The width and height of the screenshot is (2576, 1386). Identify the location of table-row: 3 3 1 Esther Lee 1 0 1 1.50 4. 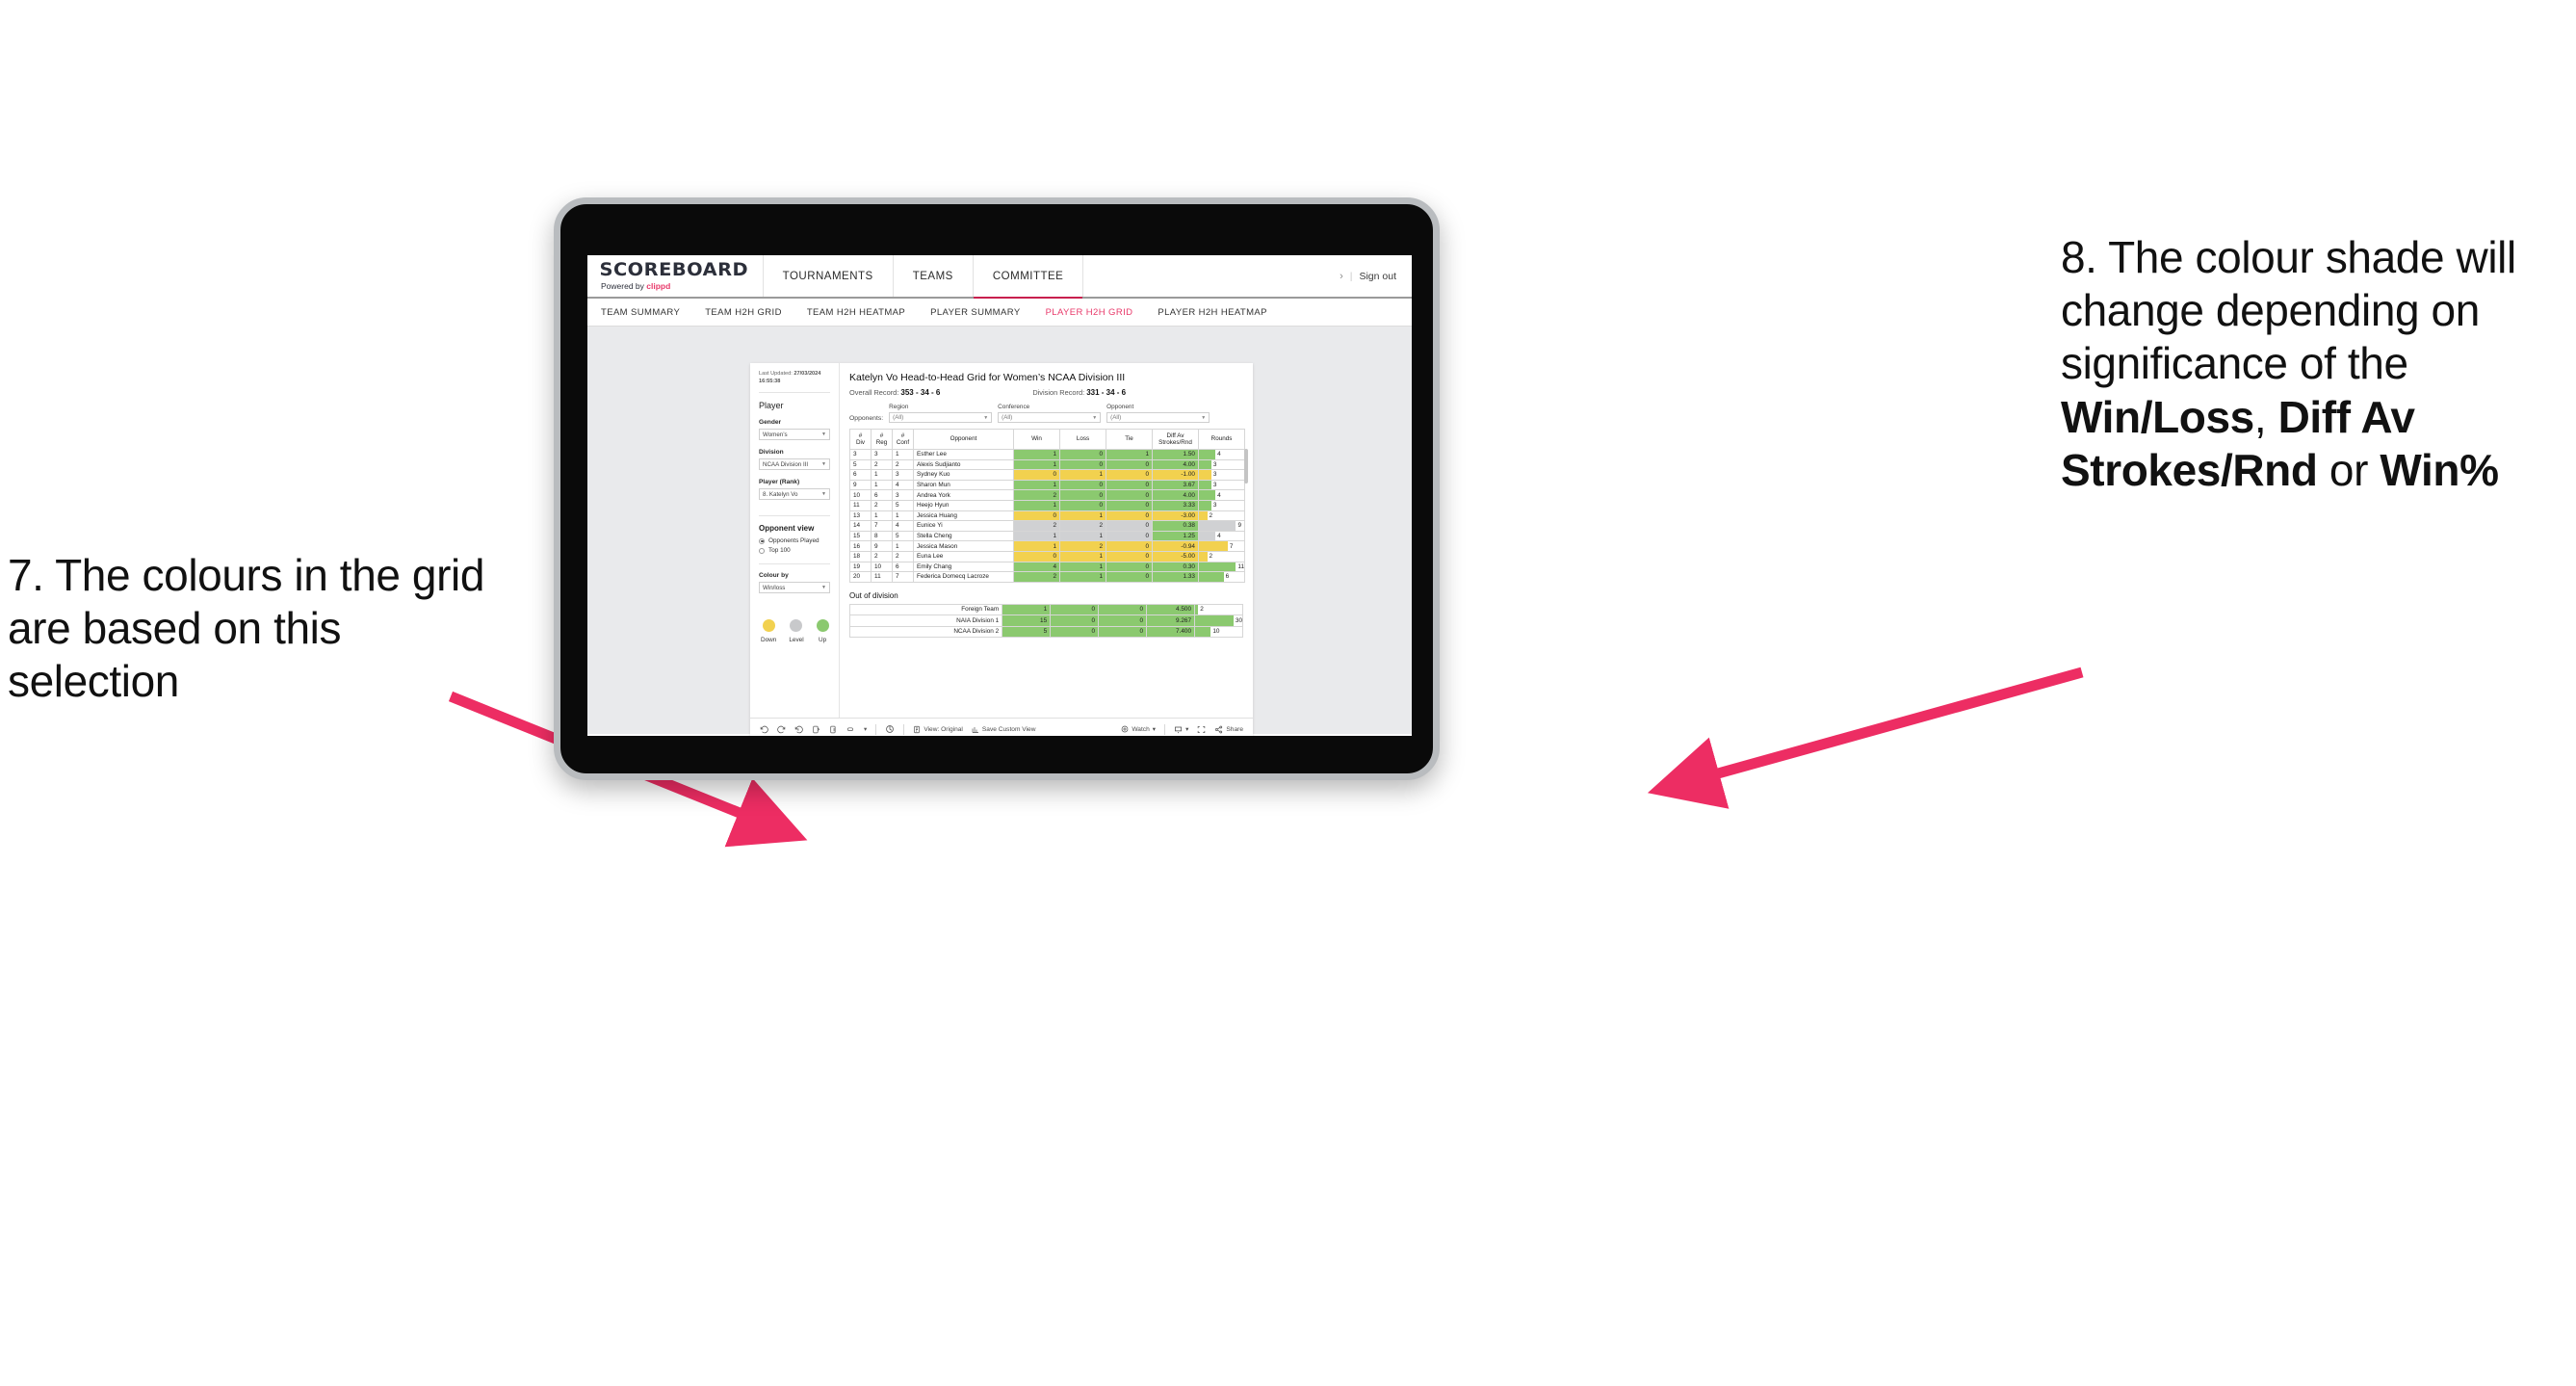
(1047, 454).